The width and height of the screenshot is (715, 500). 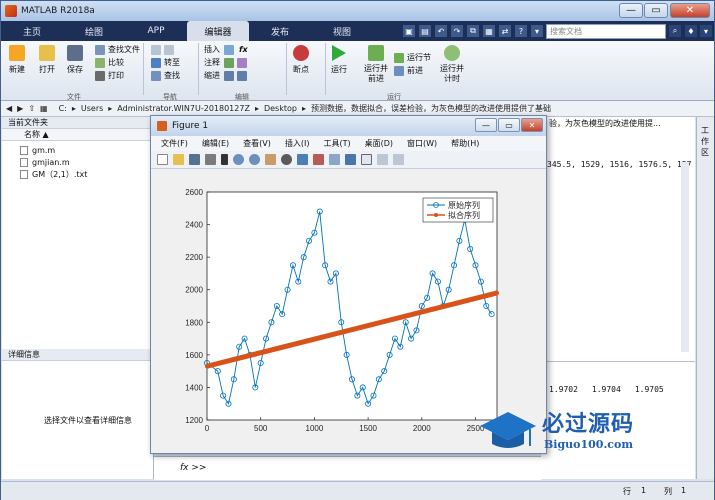 I want to click on rotate-icon, so click(x=286, y=159).